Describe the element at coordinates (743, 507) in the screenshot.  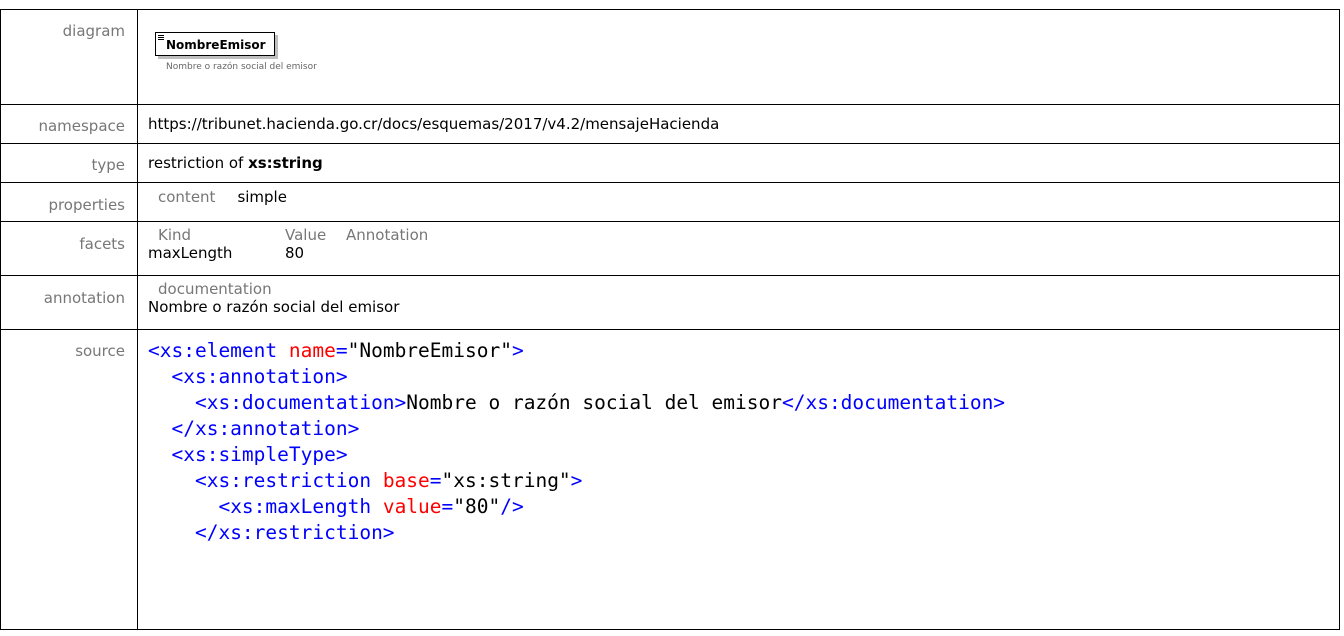
I see `source-line: <xs:maxLength value="80"/>` at that location.